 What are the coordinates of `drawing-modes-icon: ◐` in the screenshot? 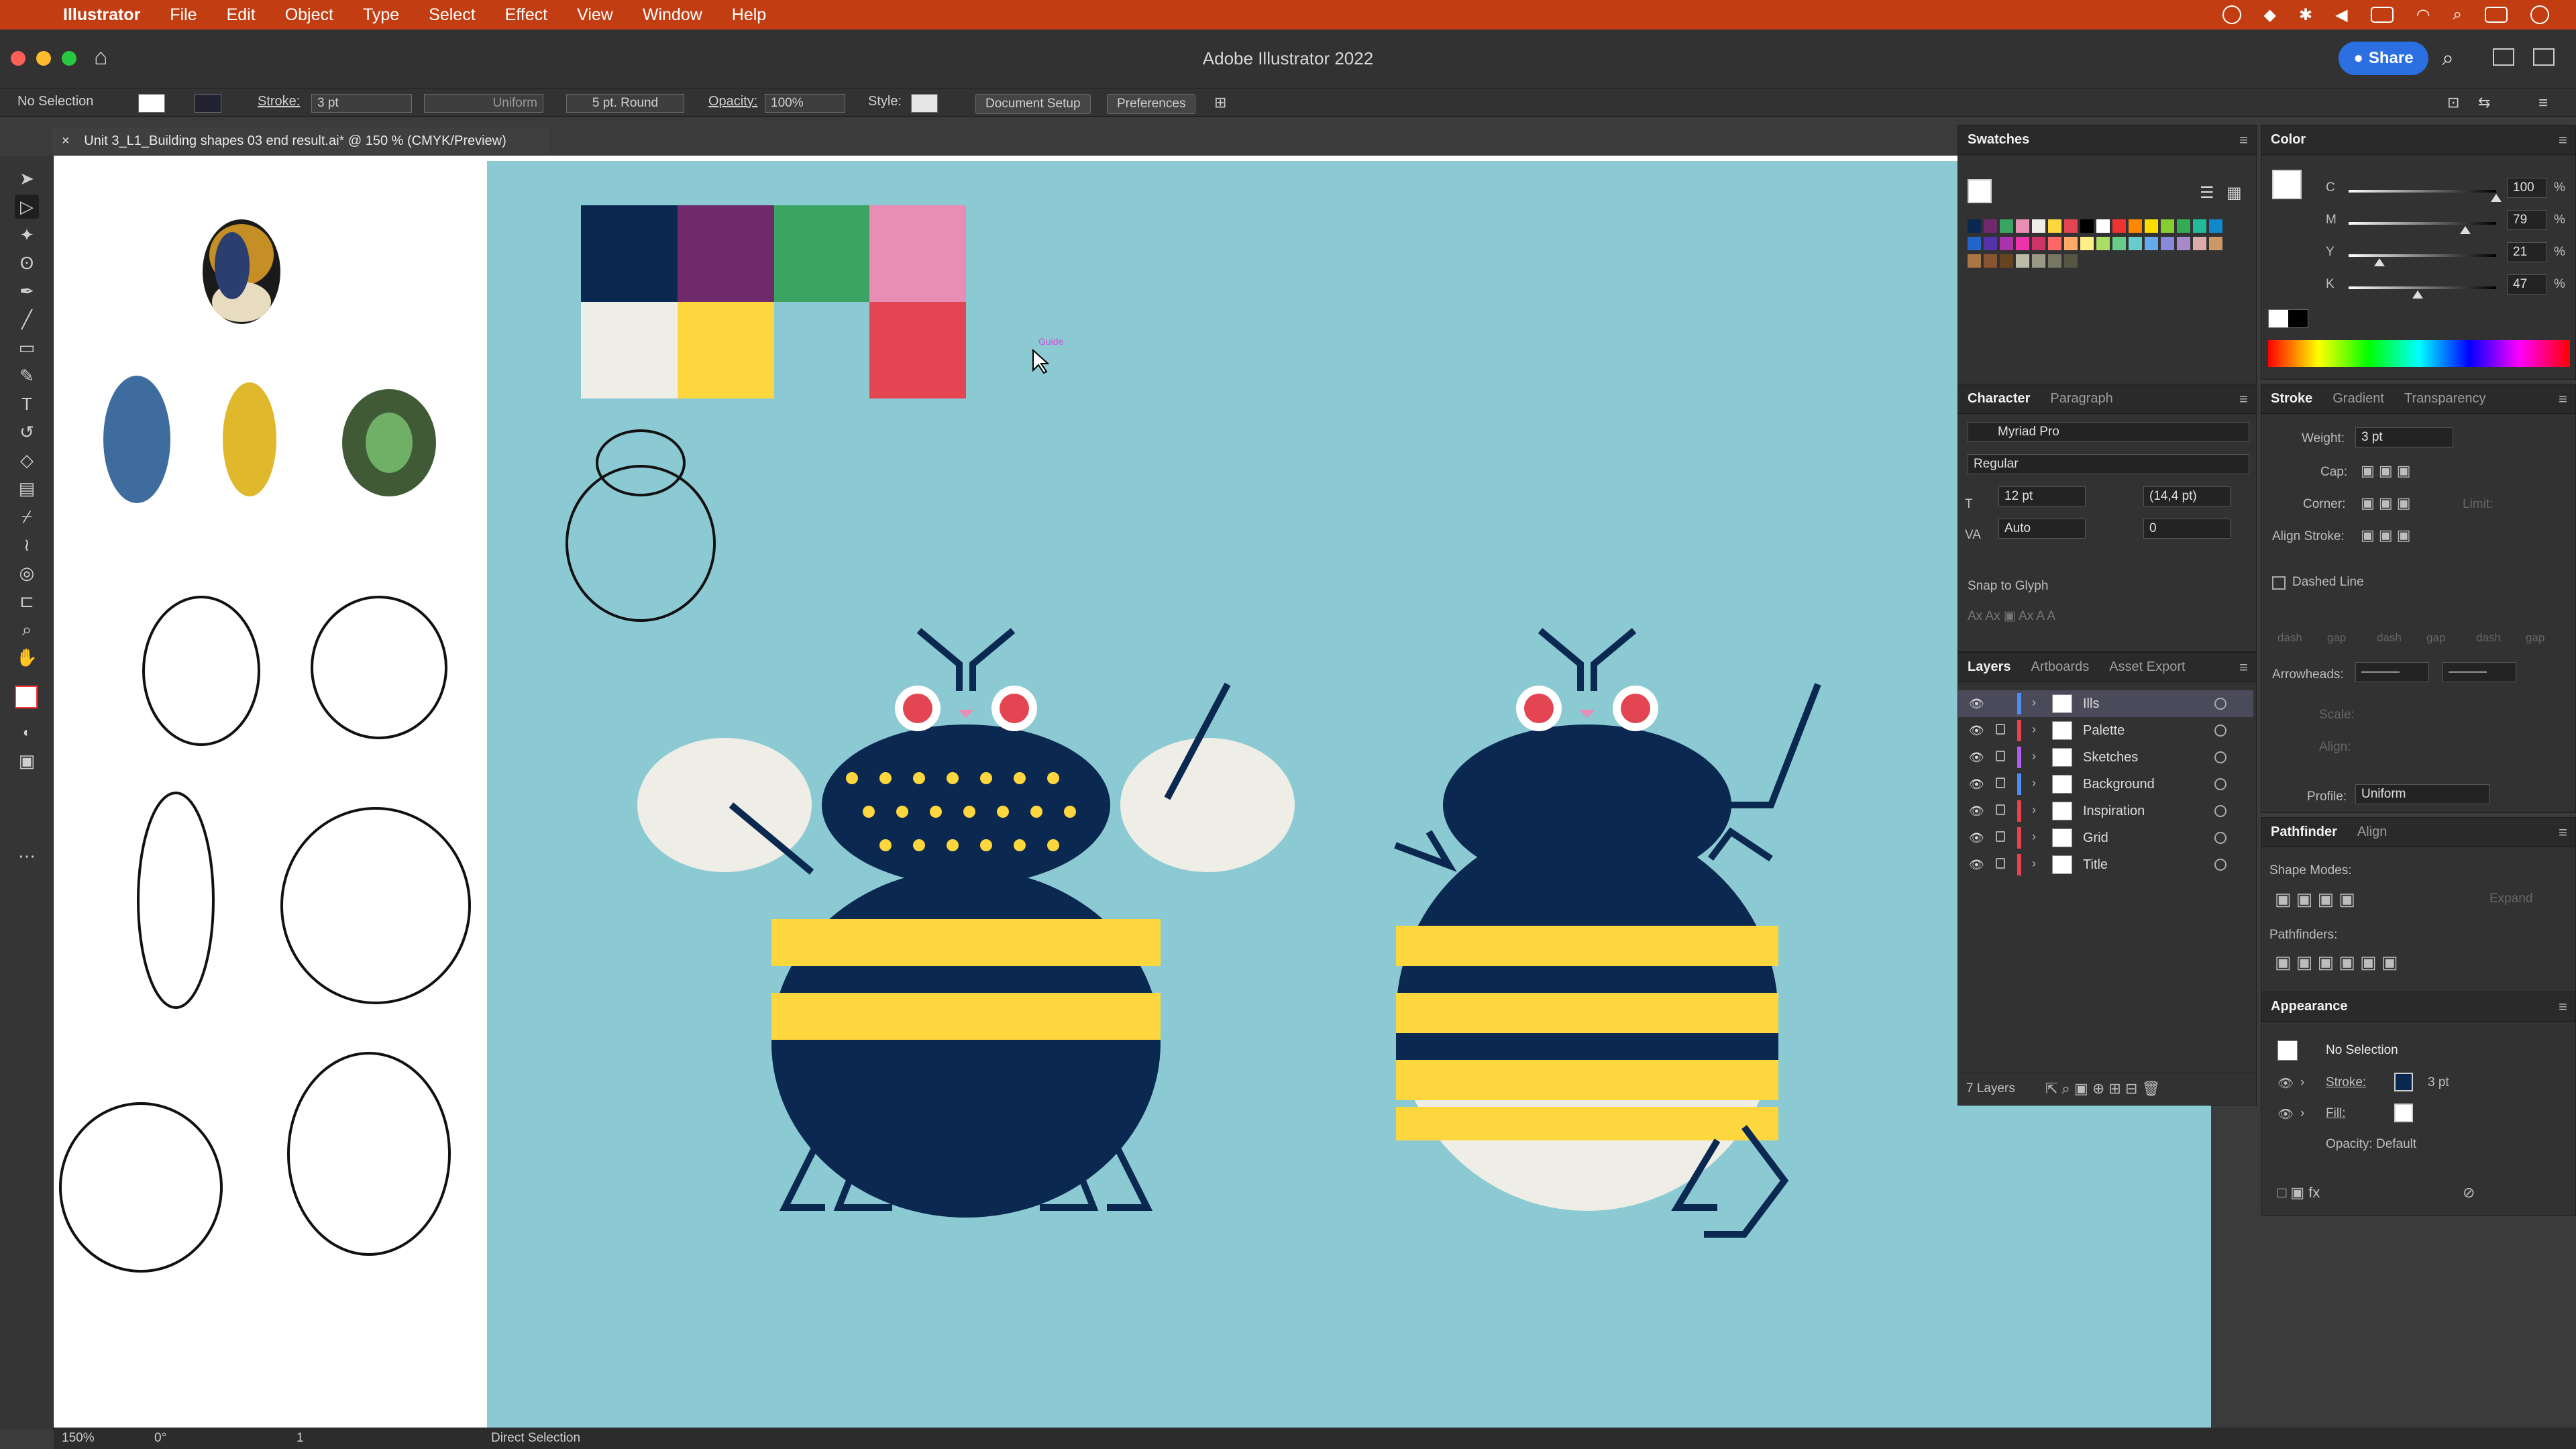 It's located at (27, 732).